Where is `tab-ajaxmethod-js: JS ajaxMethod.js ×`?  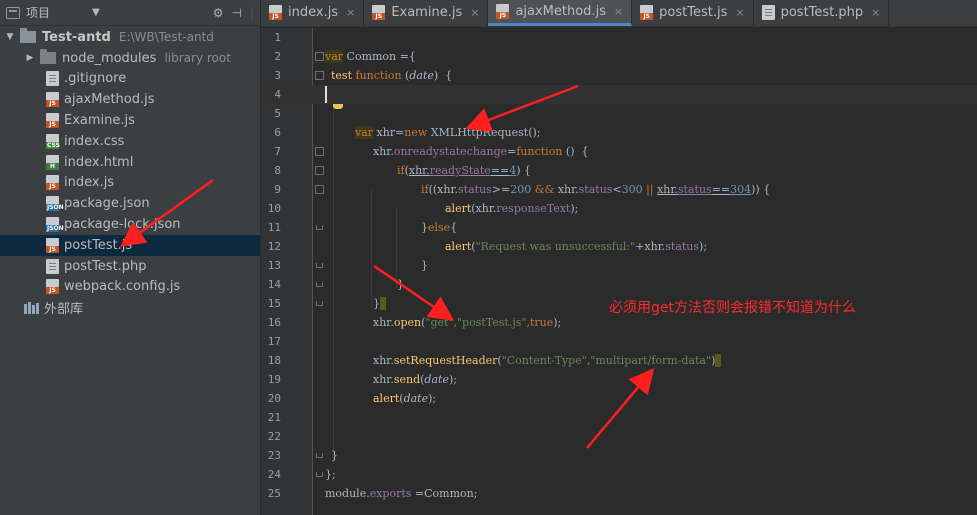 tab-ajaxmethod-js: JS ajaxMethod.js × is located at coordinates (560, 13).